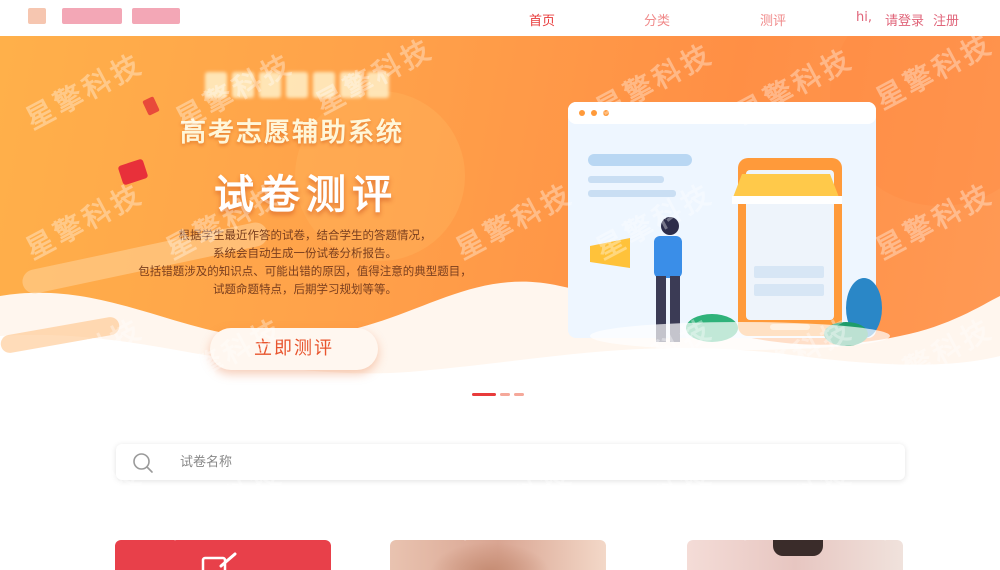  Describe the element at coordinates (773, 19) in the screenshot. I see `nav-evaluation: 测评` at that location.